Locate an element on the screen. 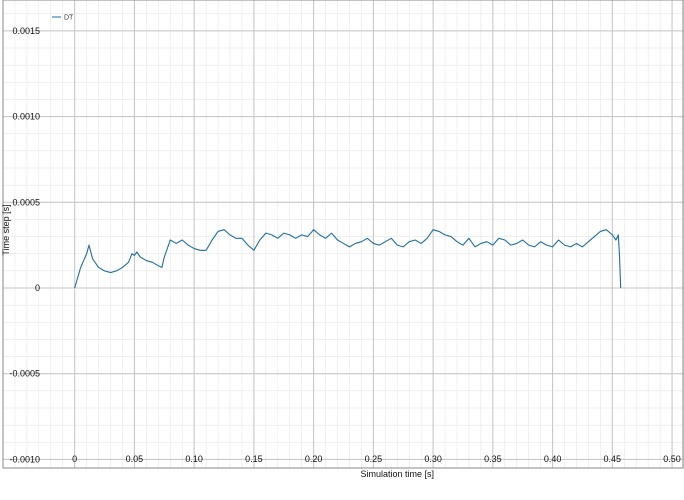 This screenshot has height=500, width=684. y-tick-label: 0.0015 is located at coordinates (26, 31).